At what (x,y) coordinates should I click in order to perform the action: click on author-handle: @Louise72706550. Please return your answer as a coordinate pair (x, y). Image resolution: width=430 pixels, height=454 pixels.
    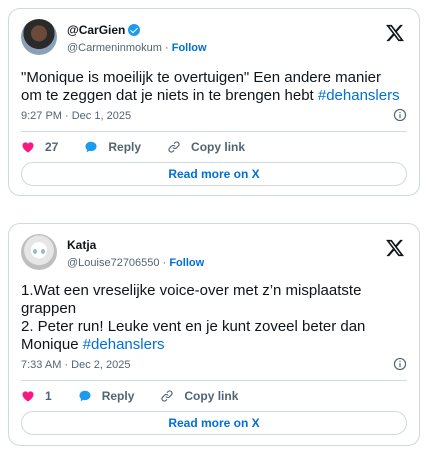
    Looking at the image, I should click on (113, 263).